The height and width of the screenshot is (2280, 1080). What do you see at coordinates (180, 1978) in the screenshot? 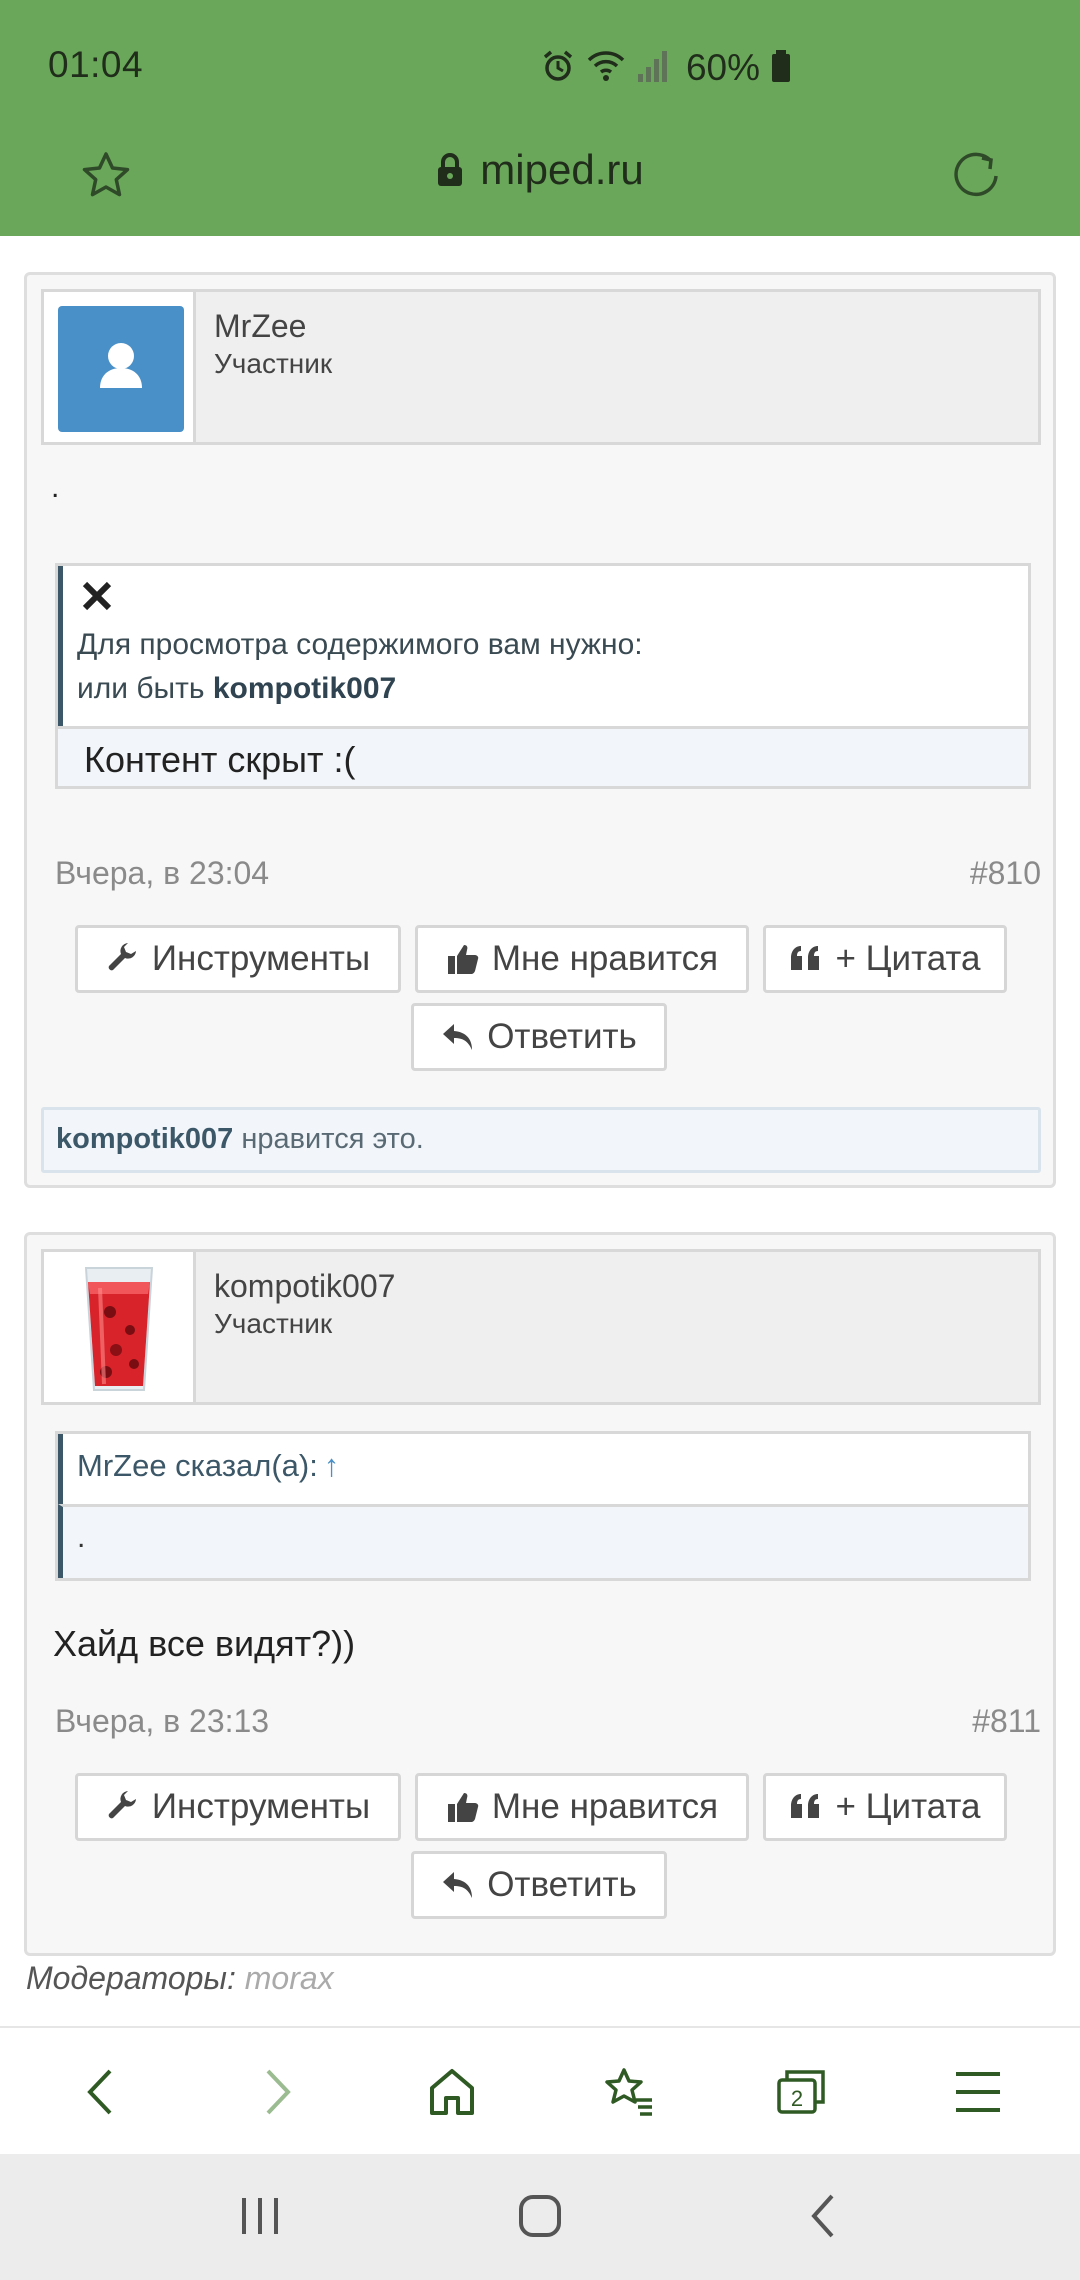
I see `moderators-line: Модераторы: morax` at bounding box center [180, 1978].